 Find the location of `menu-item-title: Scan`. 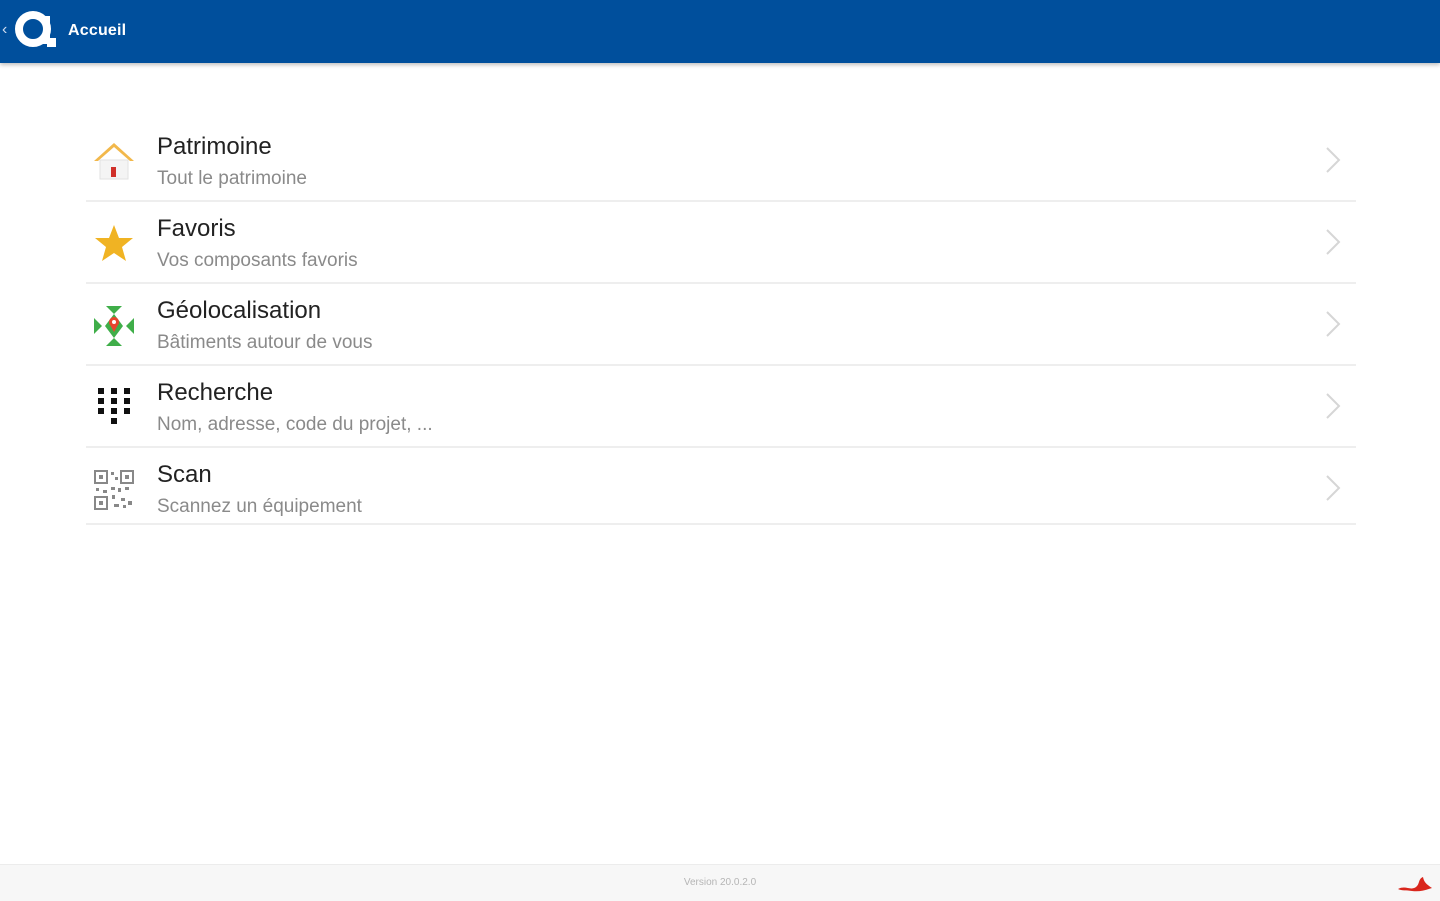

menu-item-title: Scan is located at coordinates (184, 474).